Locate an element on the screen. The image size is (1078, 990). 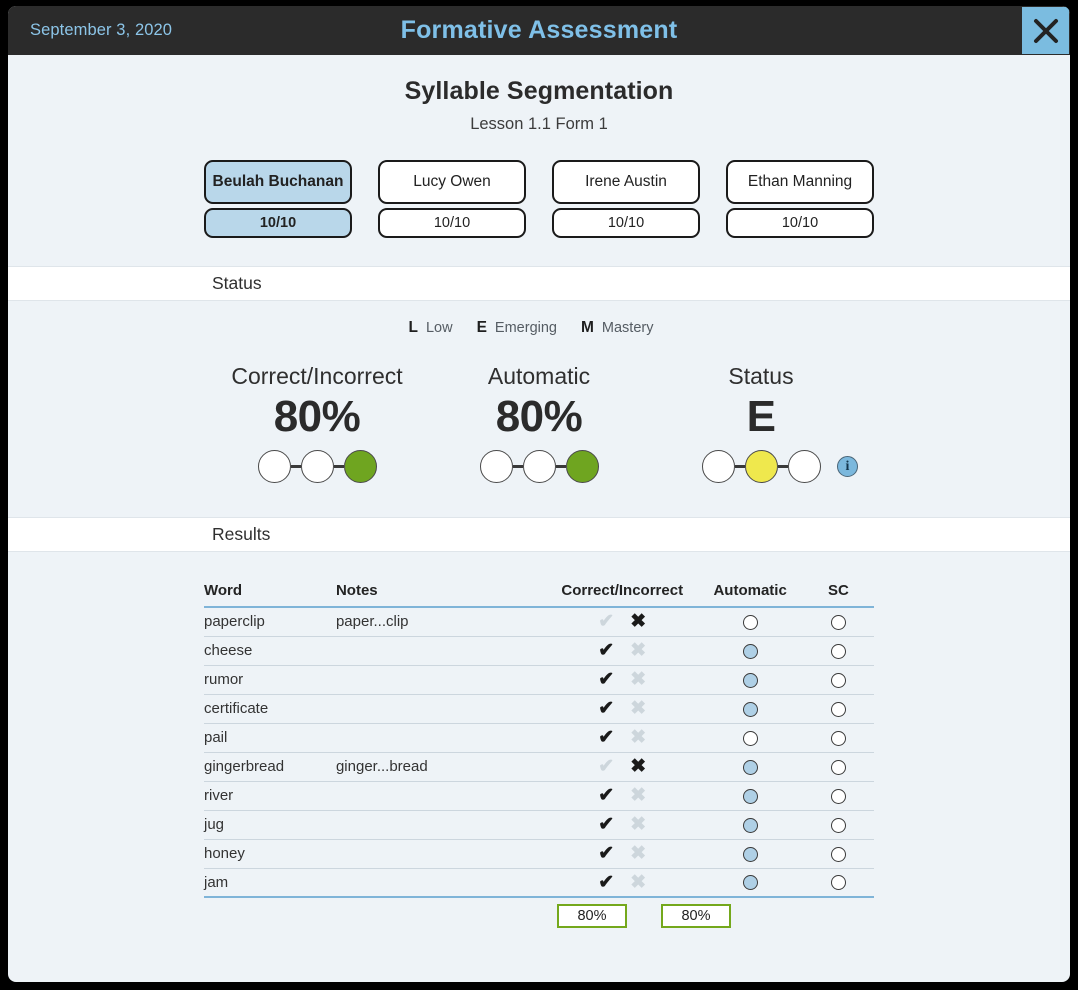
close-icon is located at coordinates (1046, 31).